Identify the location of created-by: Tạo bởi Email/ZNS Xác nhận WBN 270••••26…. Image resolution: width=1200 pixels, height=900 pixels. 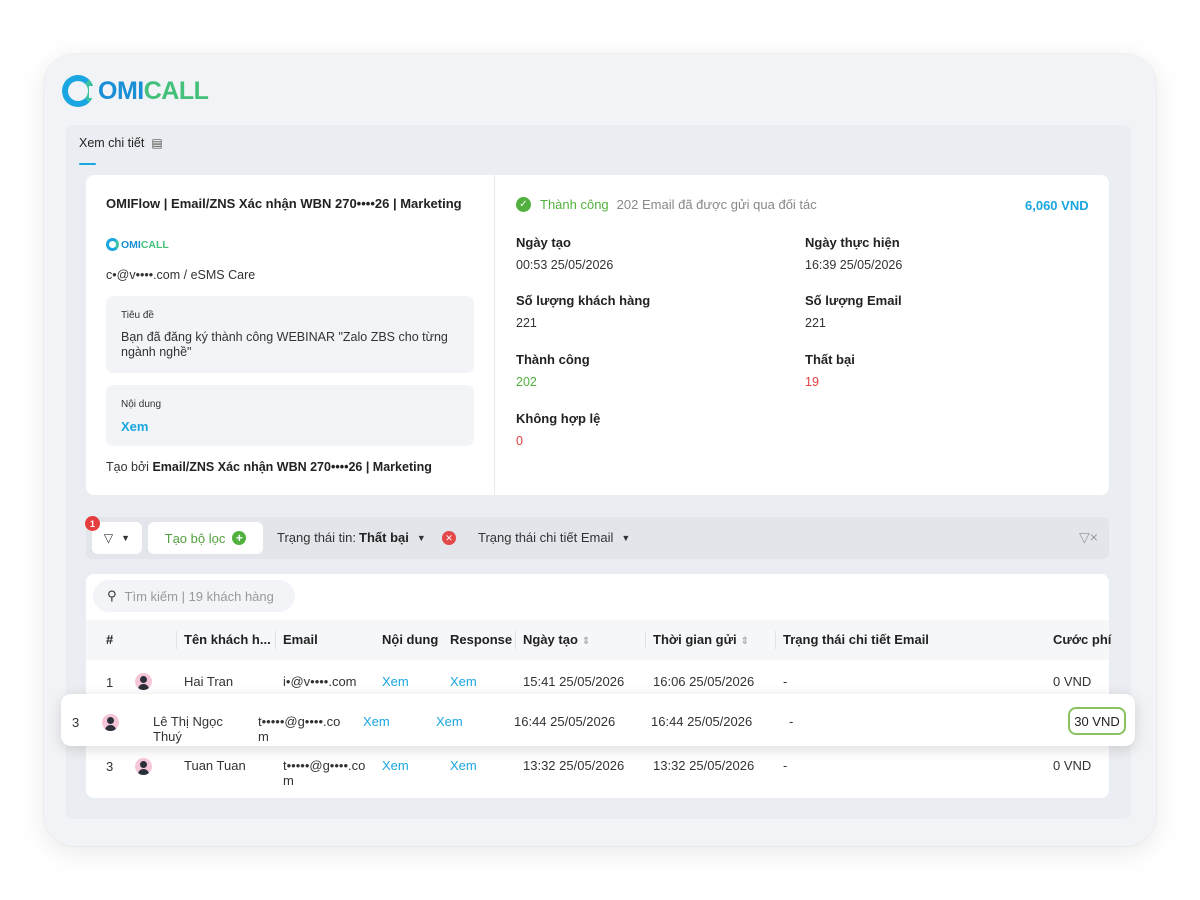
(269, 467).